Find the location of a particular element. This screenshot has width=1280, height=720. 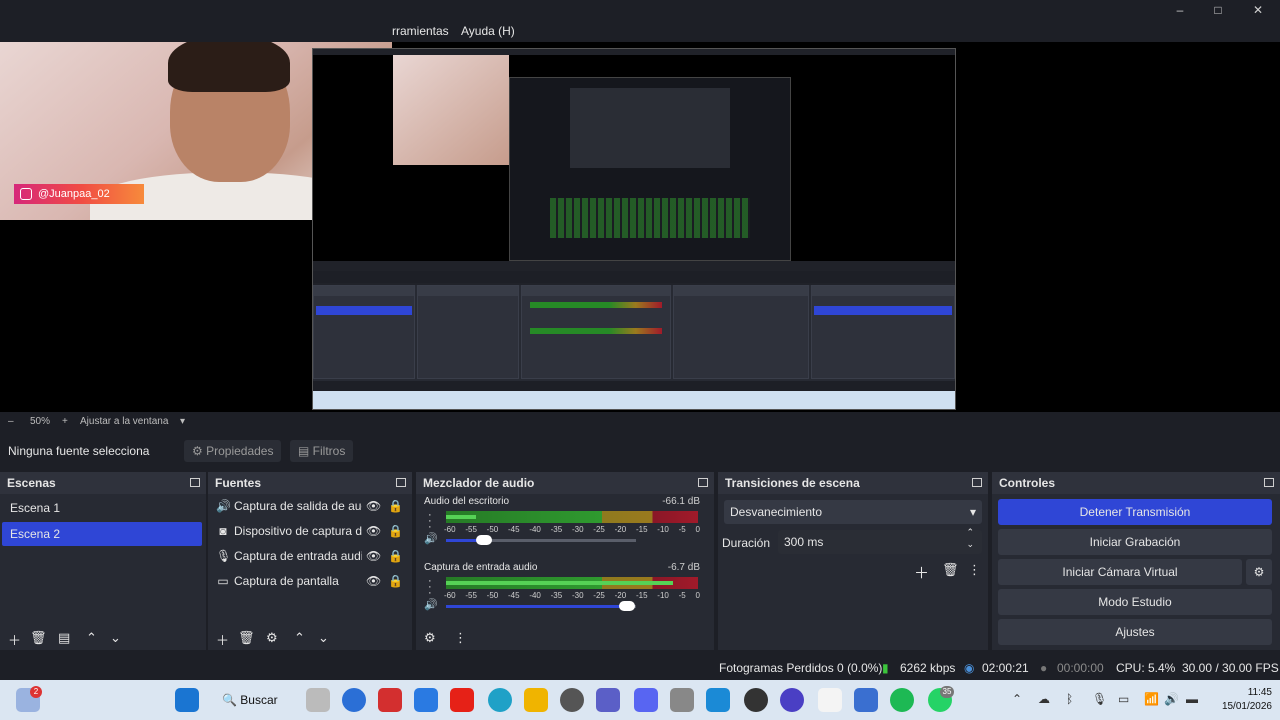

properties-button: ⚙ Propiedades is located at coordinates (233, 451).